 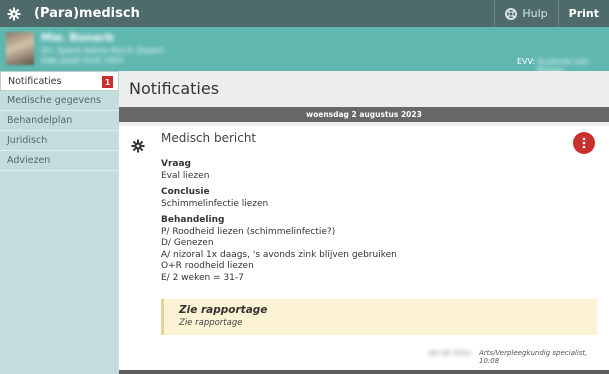 I want to click on sidebar-item-notificaties: Notificaties 1, so click(x=59, y=81).